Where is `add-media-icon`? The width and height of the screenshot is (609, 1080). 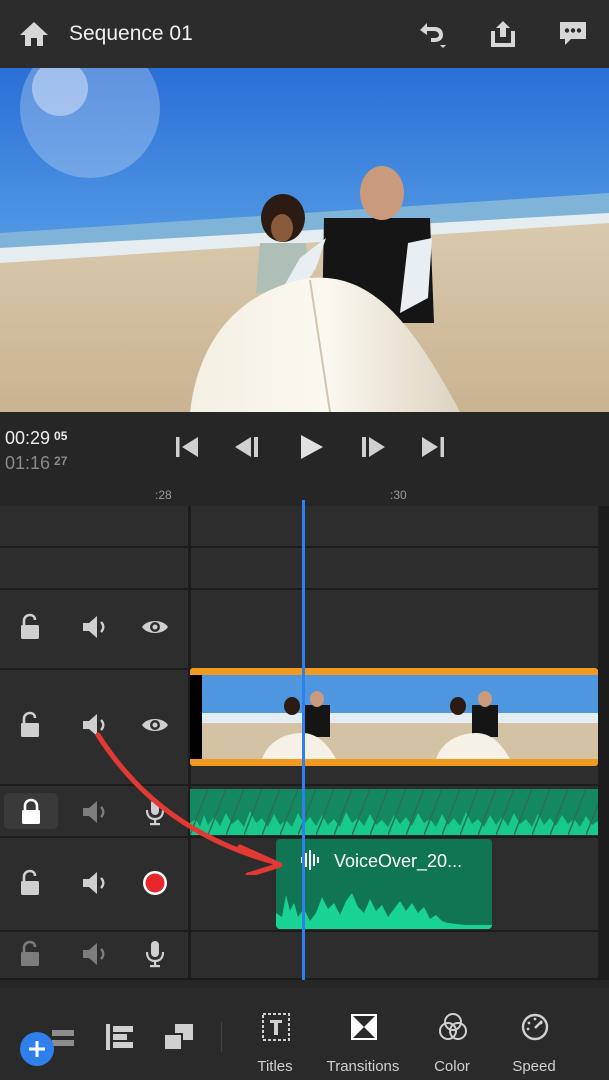 add-media-icon is located at coordinates (64, 1040).